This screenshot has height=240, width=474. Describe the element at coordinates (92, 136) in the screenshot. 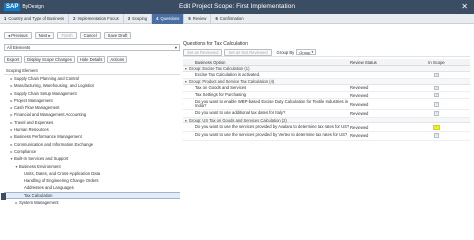

I see `tree-item: ▸ Business Performance Management` at that location.